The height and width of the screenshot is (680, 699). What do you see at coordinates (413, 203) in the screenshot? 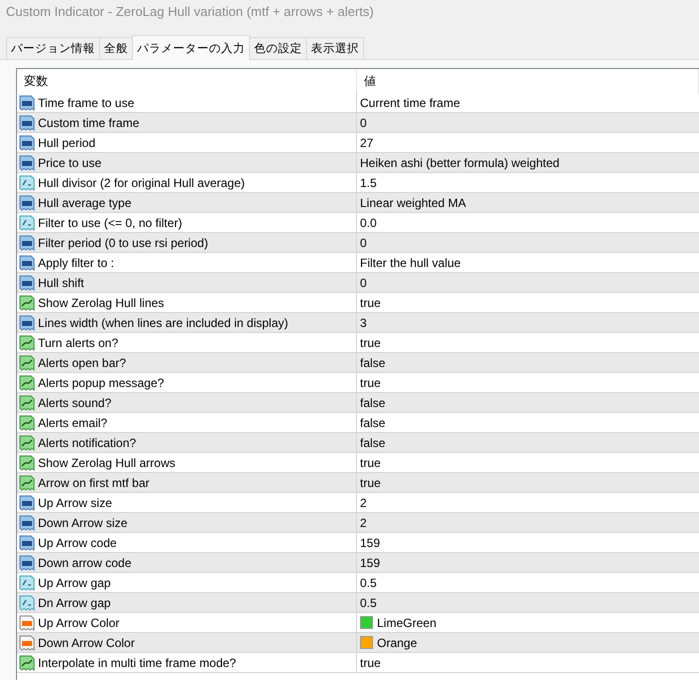
I see `parameter-value: Linear weighted MA` at bounding box center [413, 203].